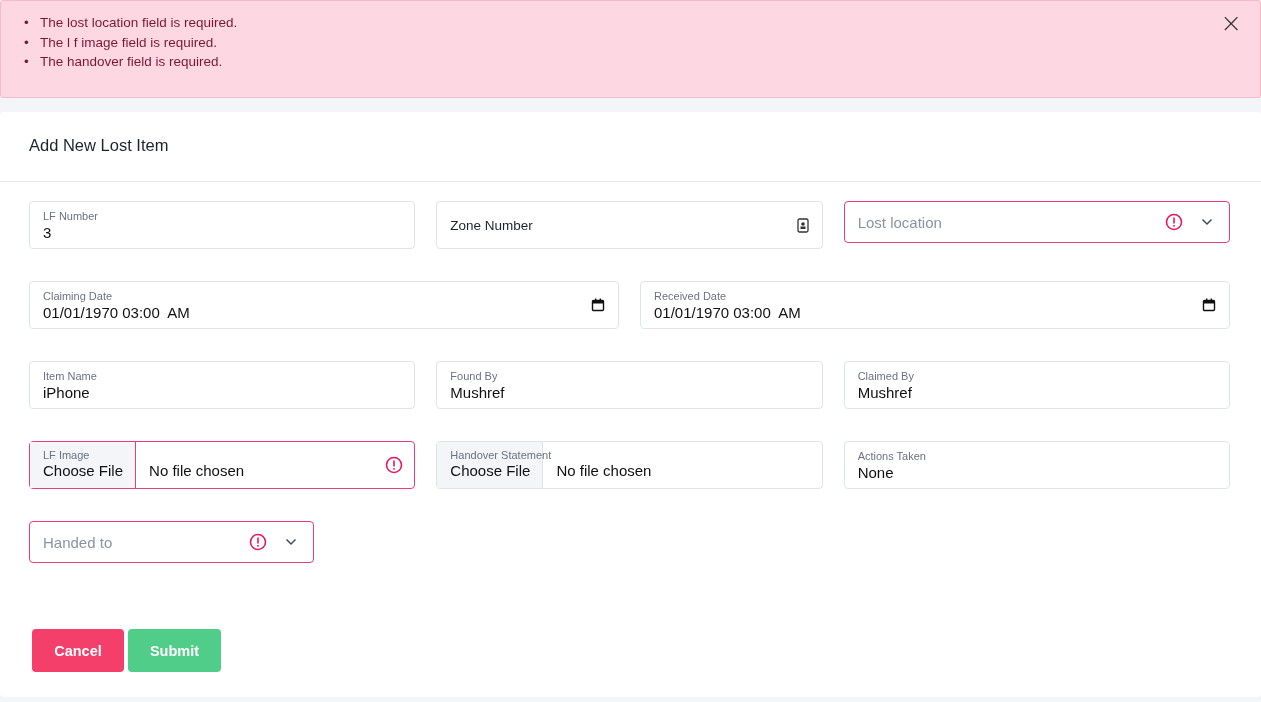  I want to click on input-field: Claimed By Mushref, so click(1036, 385).